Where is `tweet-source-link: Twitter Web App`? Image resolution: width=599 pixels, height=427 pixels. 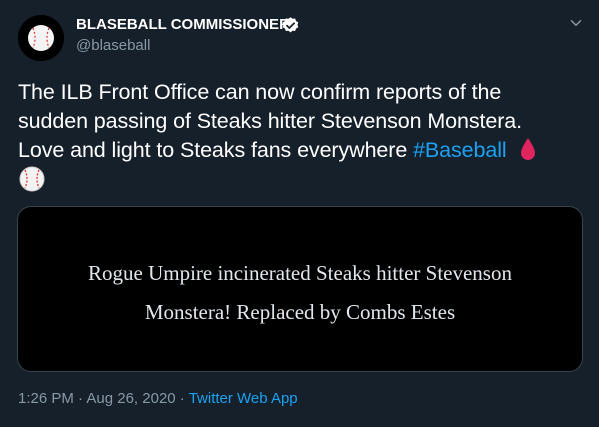 tweet-source-link: Twitter Web App is located at coordinates (243, 398).